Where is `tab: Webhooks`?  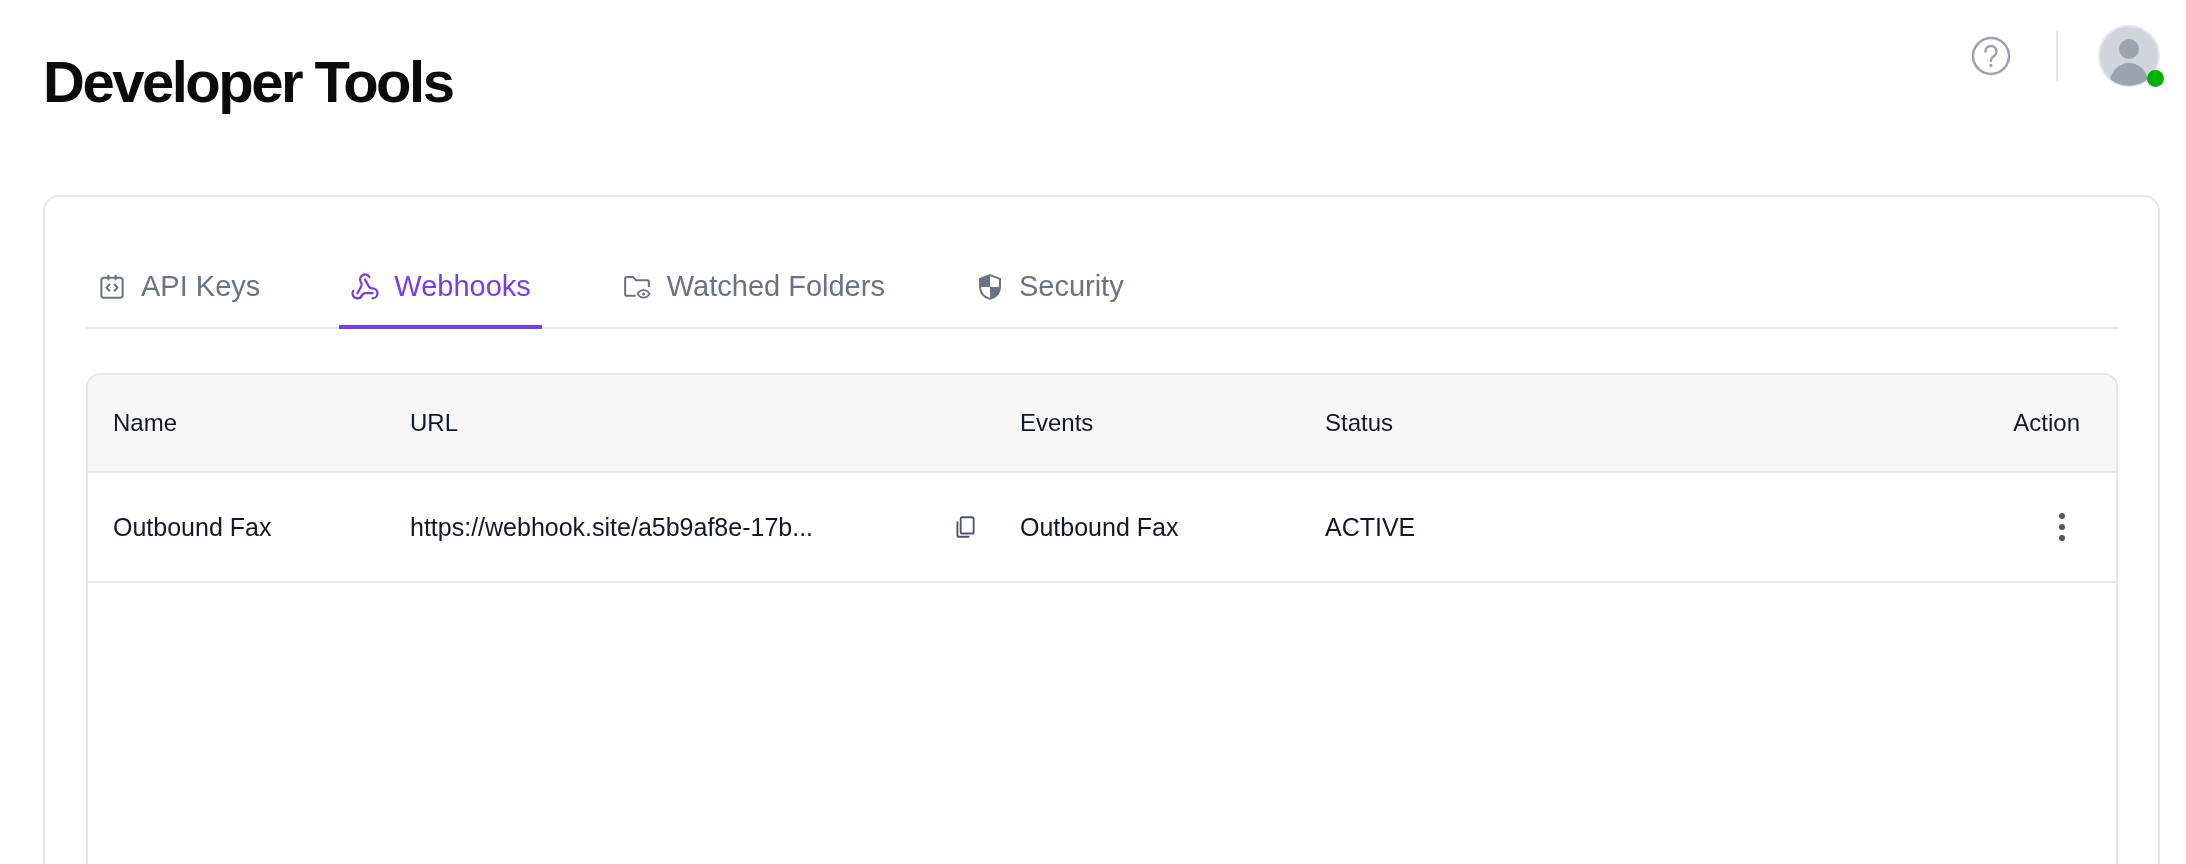 tab: Webhooks is located at coordinates (440, 294).